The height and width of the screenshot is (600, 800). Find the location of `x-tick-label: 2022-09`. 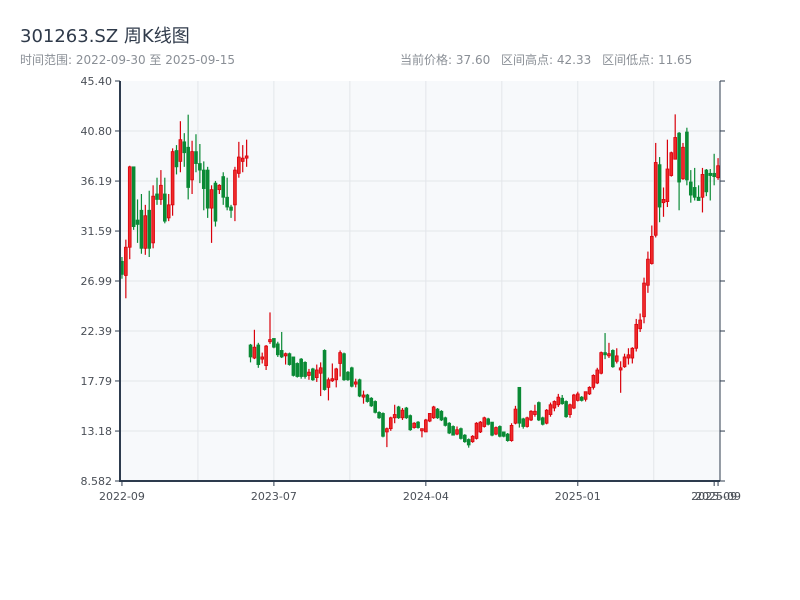

x-tick-label: 2022-09 is located at coordinates (122, 496).